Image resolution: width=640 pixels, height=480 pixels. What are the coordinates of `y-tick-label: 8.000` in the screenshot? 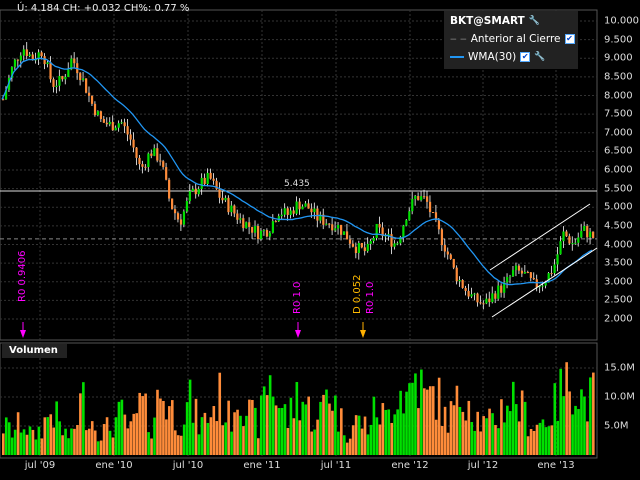 It's located at (618, 95).